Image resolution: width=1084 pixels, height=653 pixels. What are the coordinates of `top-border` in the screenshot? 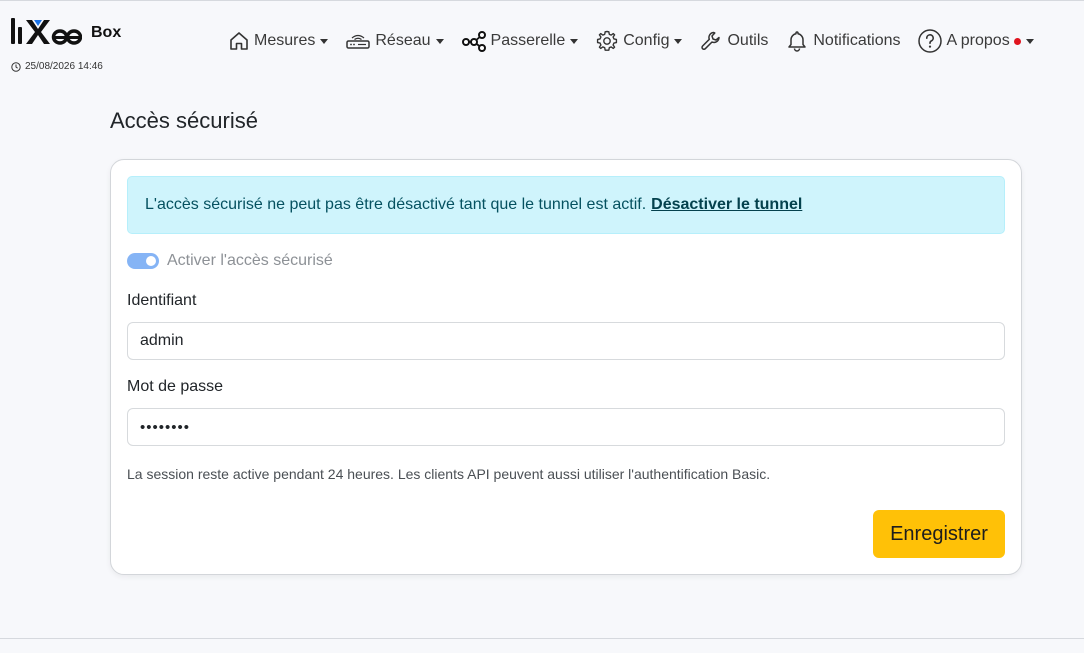 It's located at (542, 0).